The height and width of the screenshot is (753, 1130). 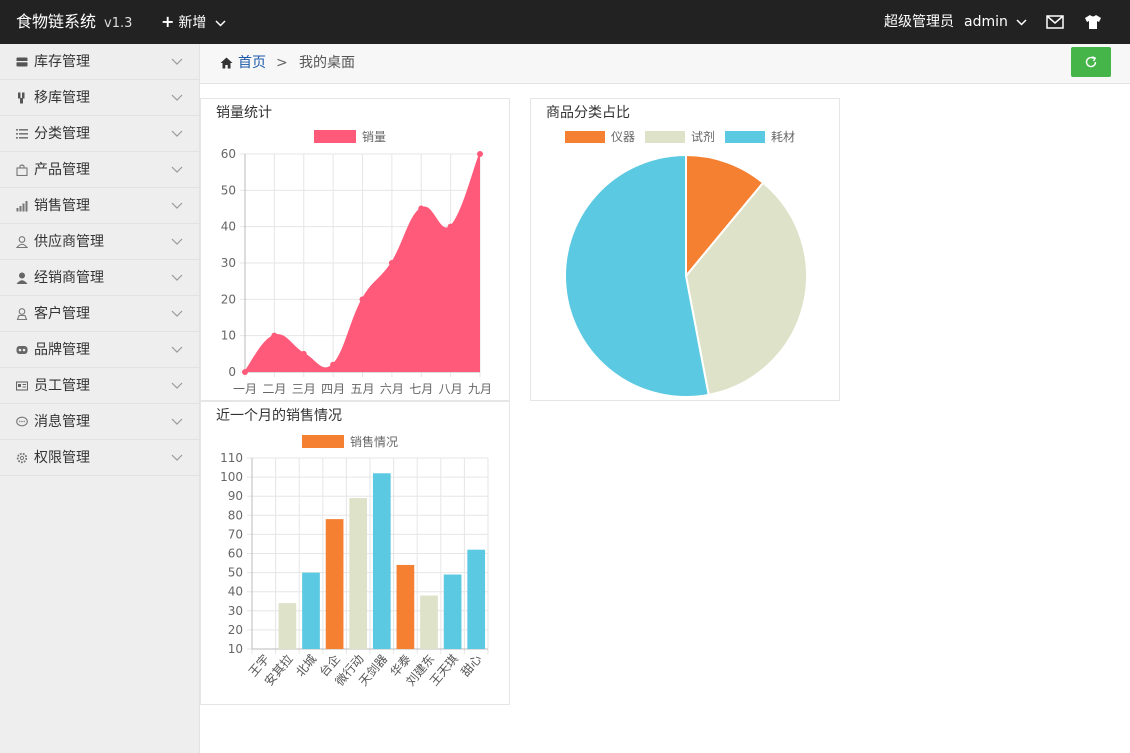 What do you see at coordinates (193, 22) in the screenshot?
I see `add-new-menu: + 新增` at bounding box center [193, 22].